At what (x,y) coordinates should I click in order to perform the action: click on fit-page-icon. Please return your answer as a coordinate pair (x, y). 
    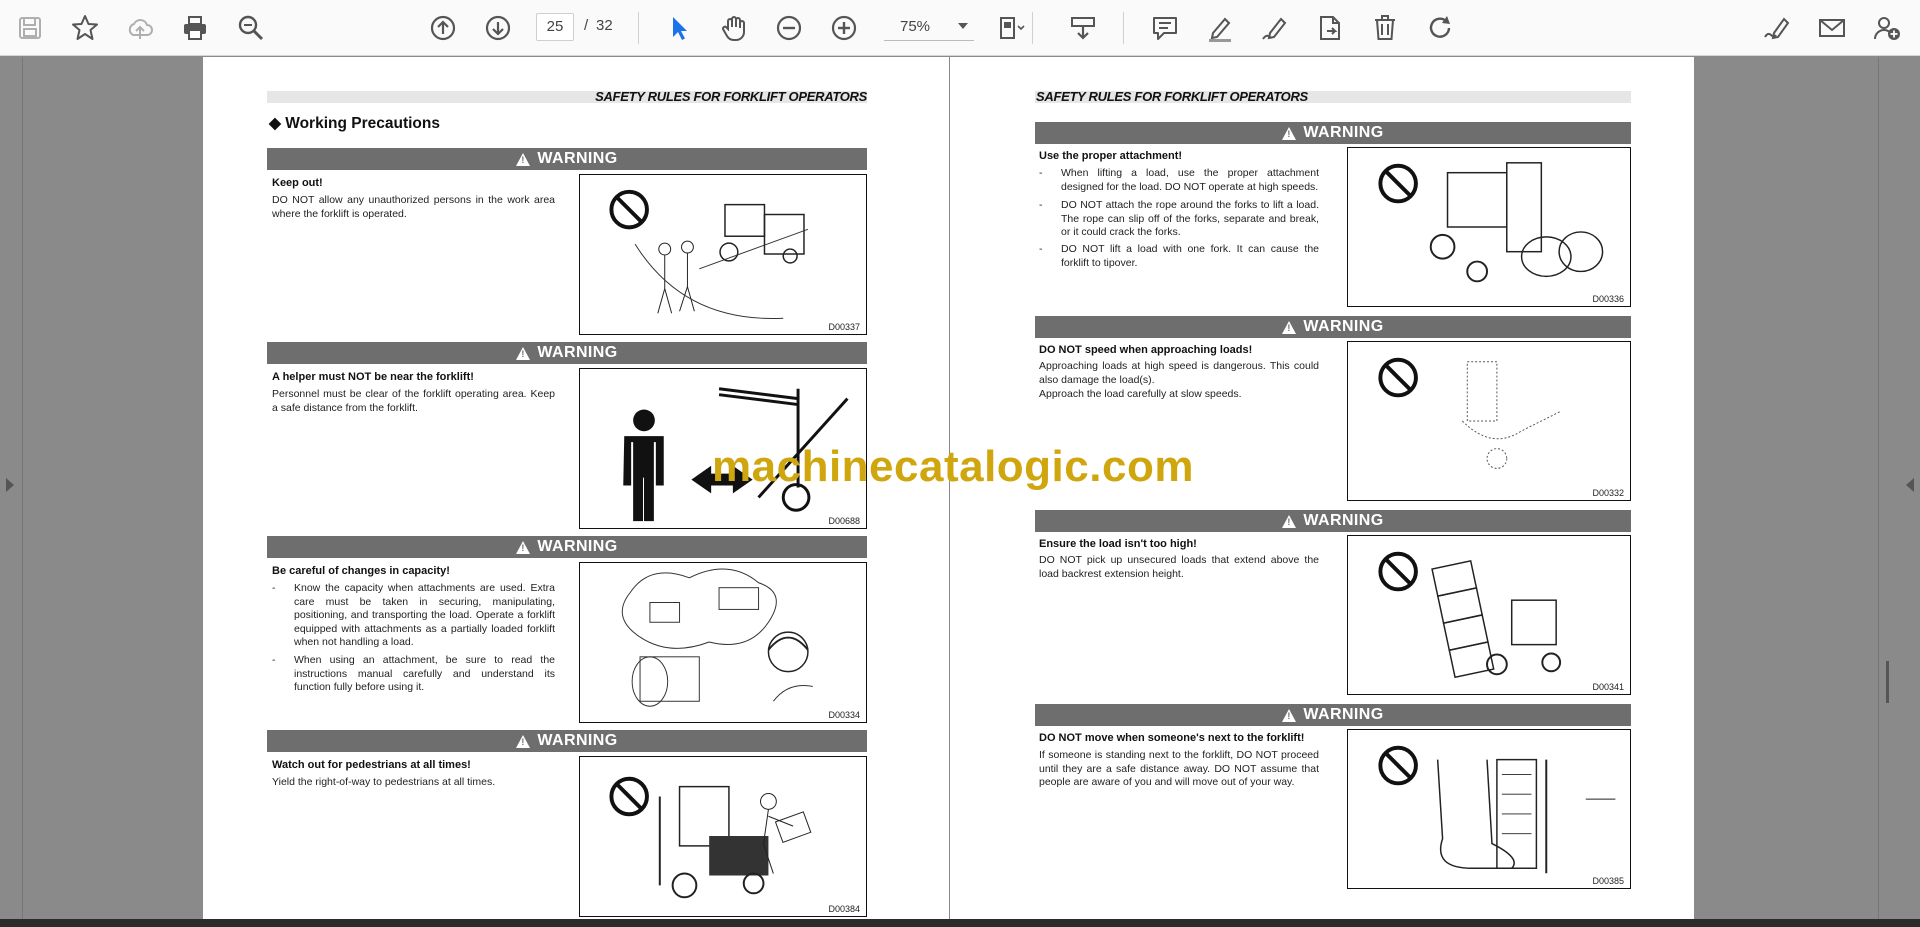
    Looking at the image, I should click on (1011, 28).